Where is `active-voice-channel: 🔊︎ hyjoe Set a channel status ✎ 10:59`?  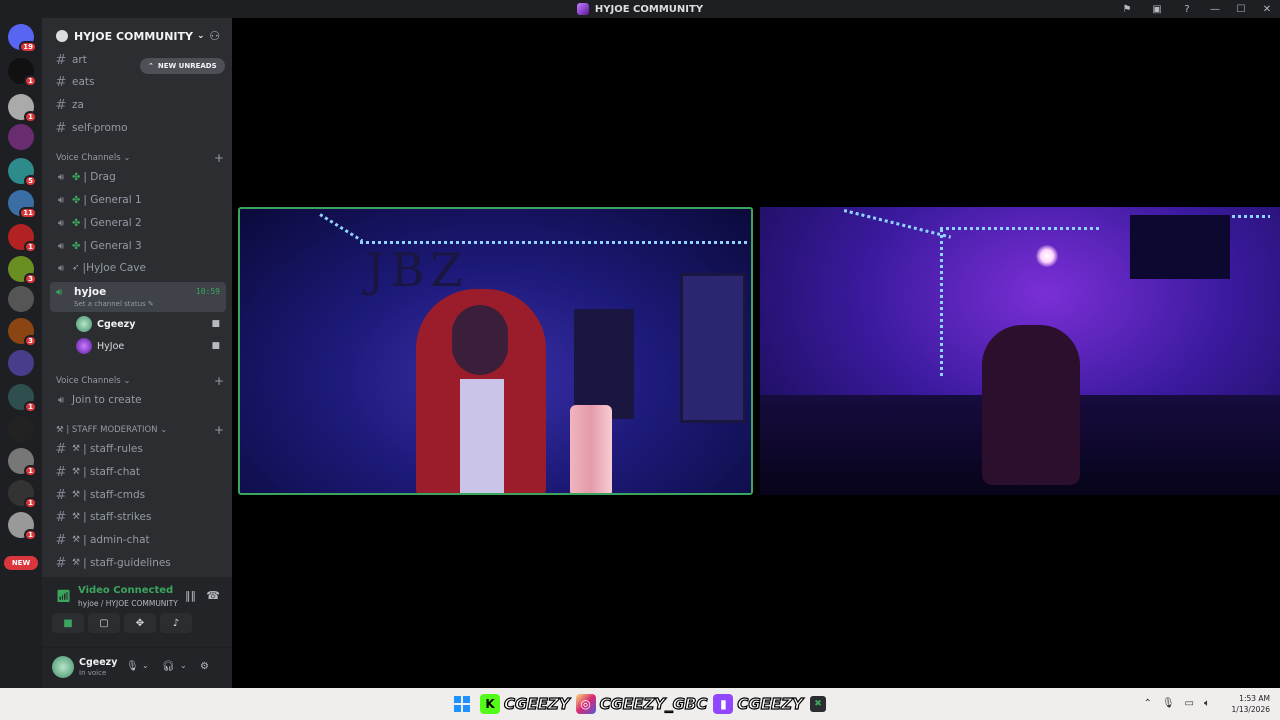
active-voice-channel: 🔊︎ hyjoe Set a channel status ✎ 10:59 is located at coordinates (138, 297).